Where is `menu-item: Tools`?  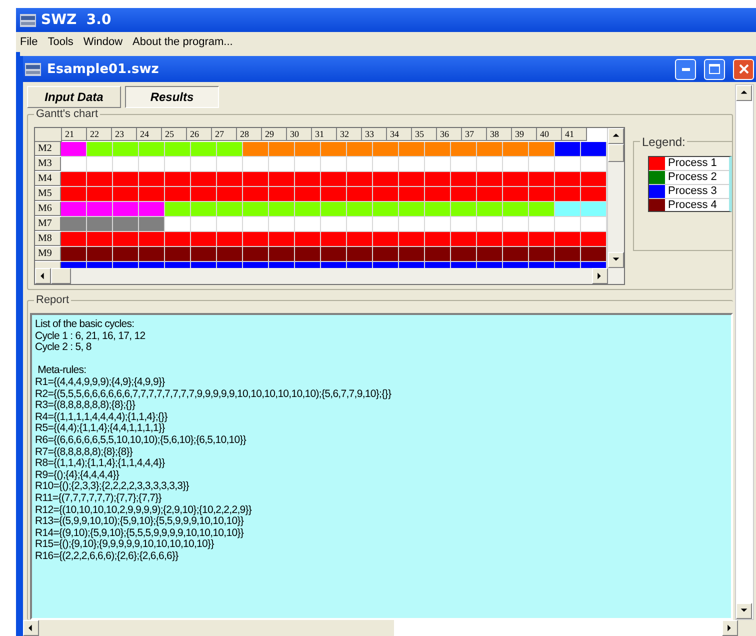
menu-item: Tools is located at coordinates (61, 42).